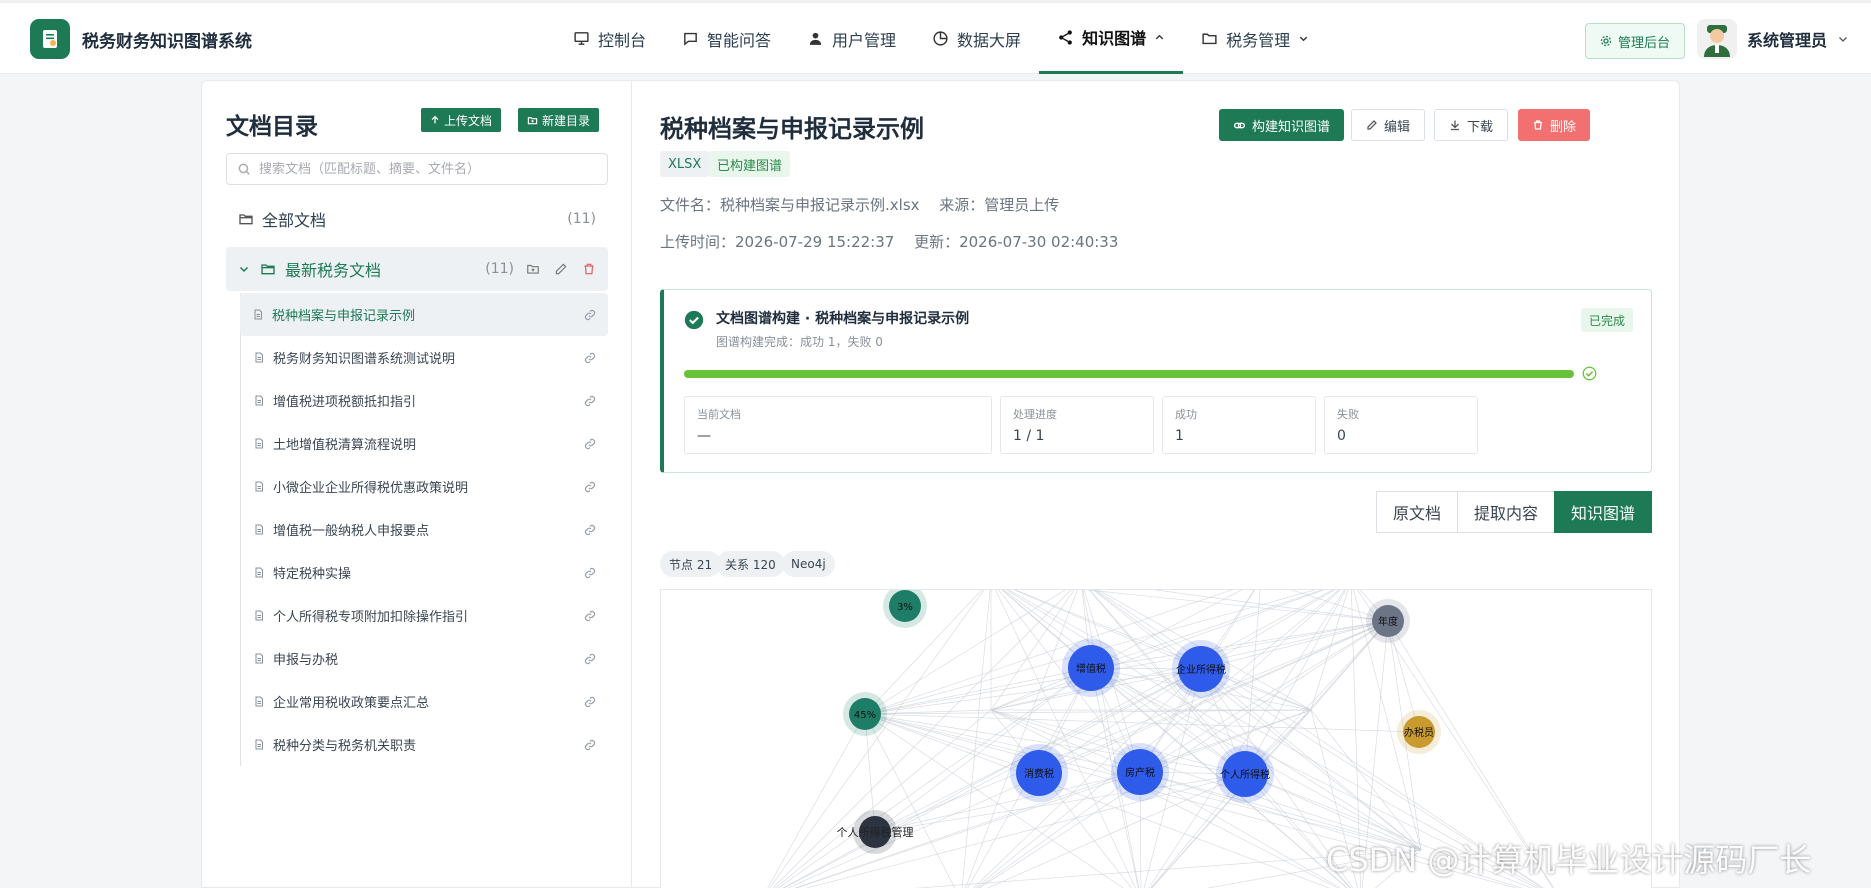  I want to click on tab-extracted: 提取内容, so click(1506, 512).